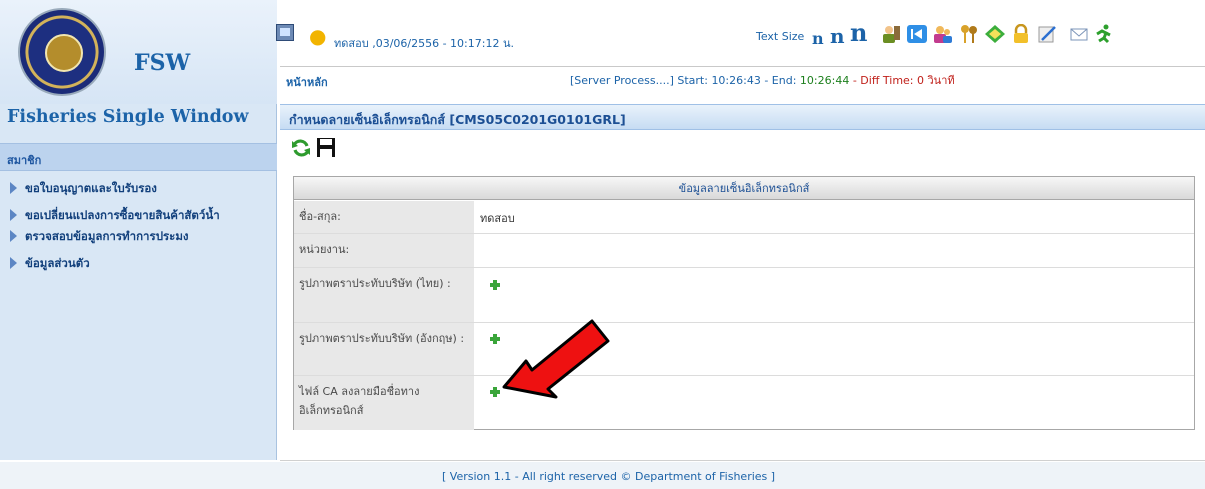  I want to click on form-header: ข้อมูลลายเซ็นอิเล็กทรอนิกส์, so click(744, 188).